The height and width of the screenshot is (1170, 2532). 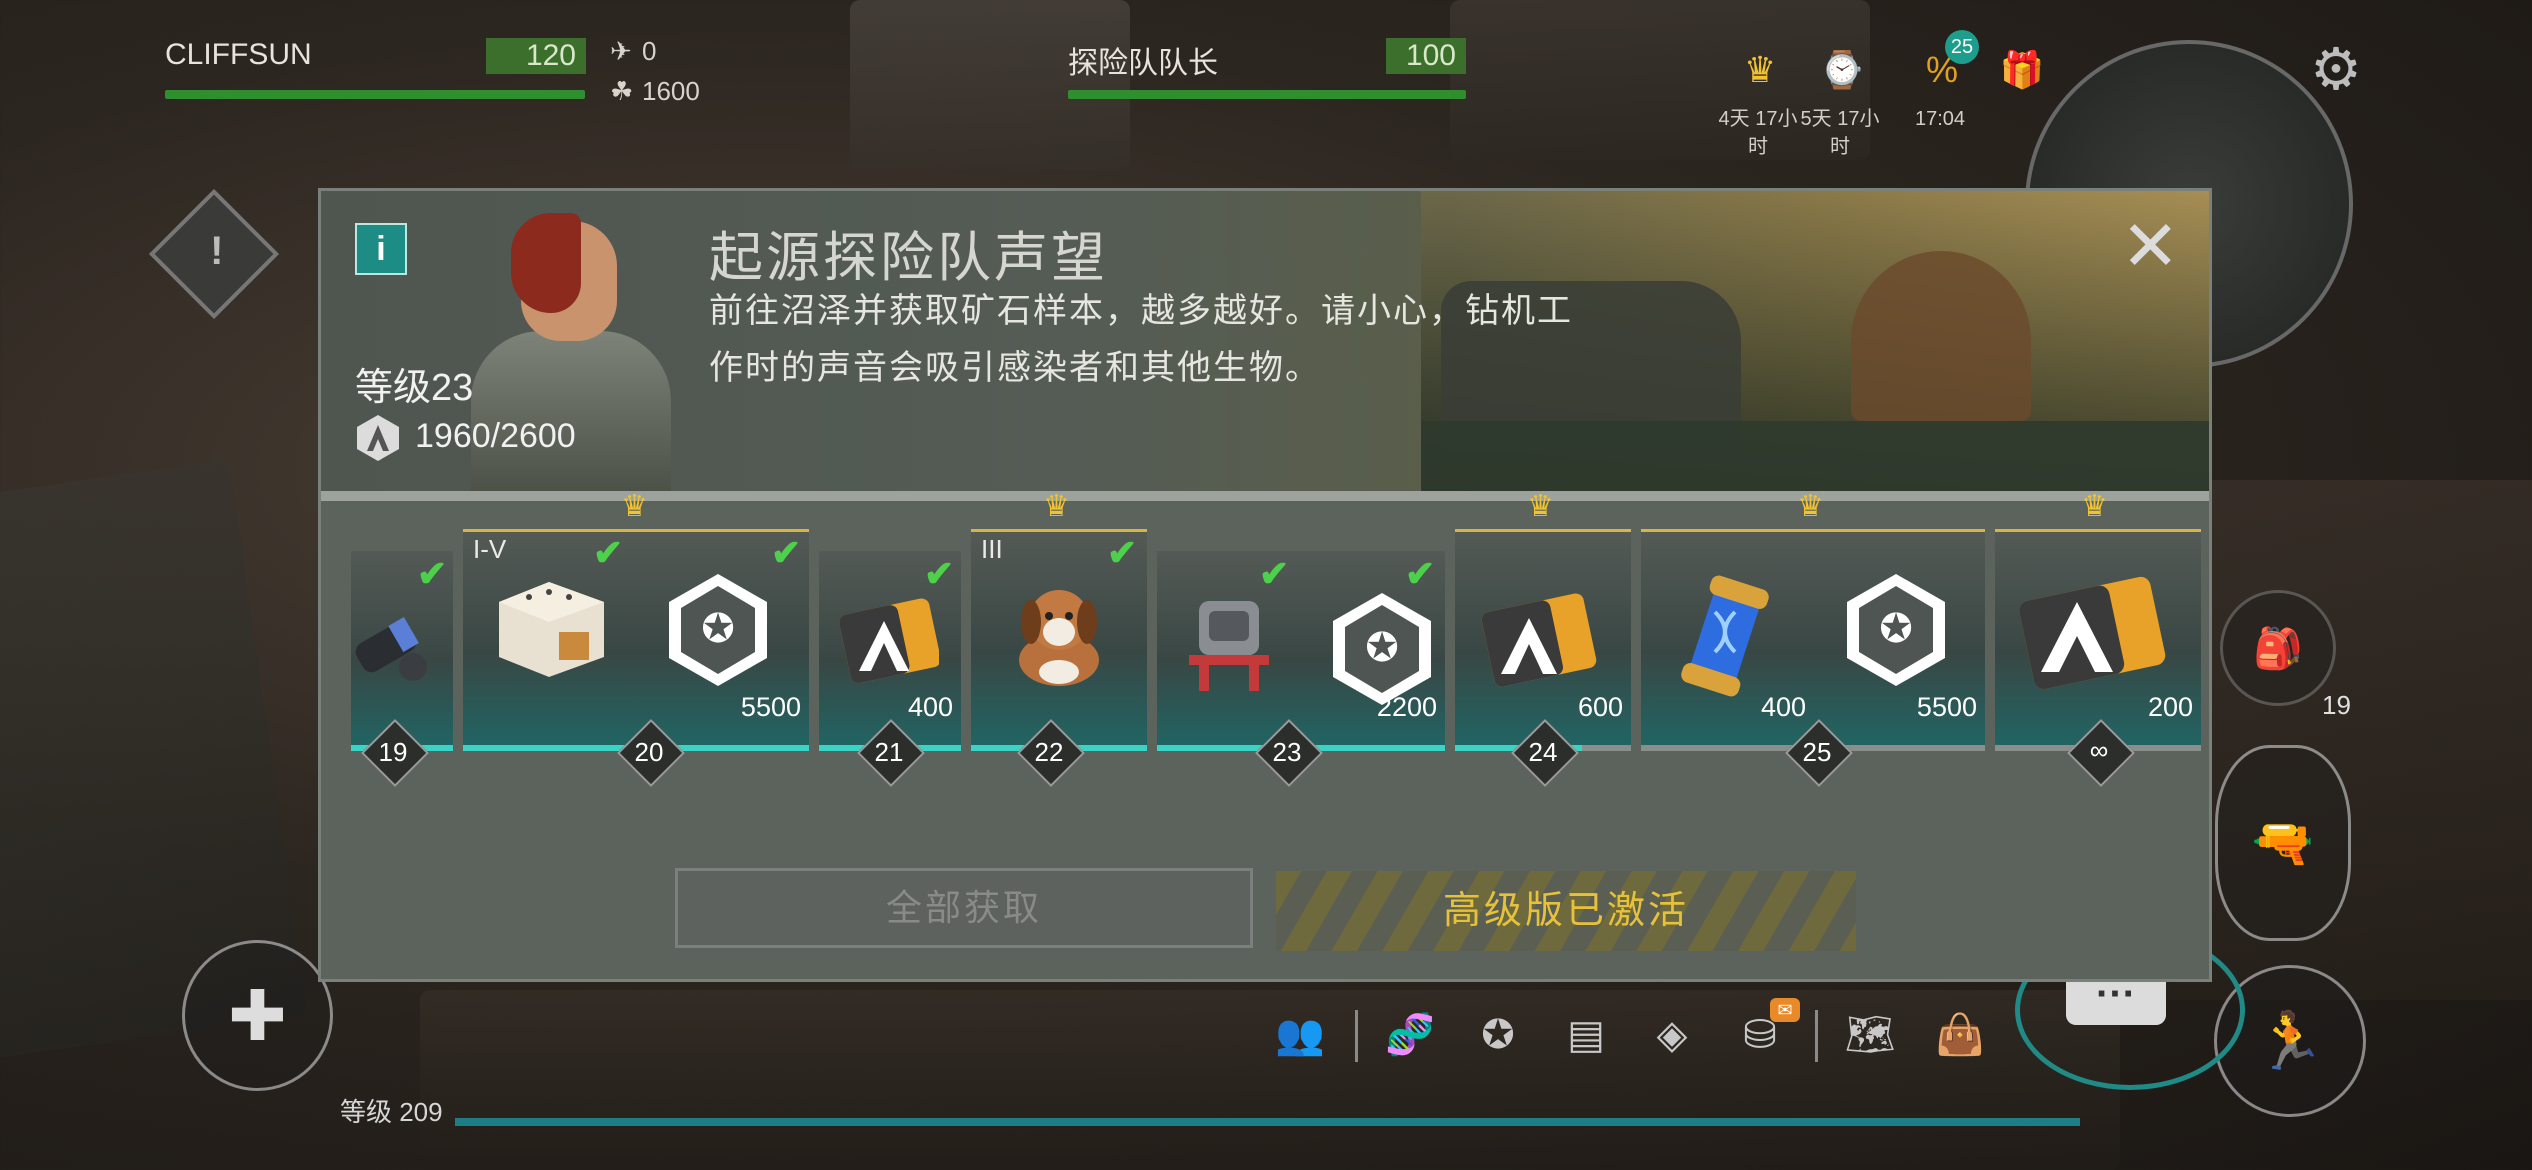 I want to click on crate-icon, so click(x=549, y=627).